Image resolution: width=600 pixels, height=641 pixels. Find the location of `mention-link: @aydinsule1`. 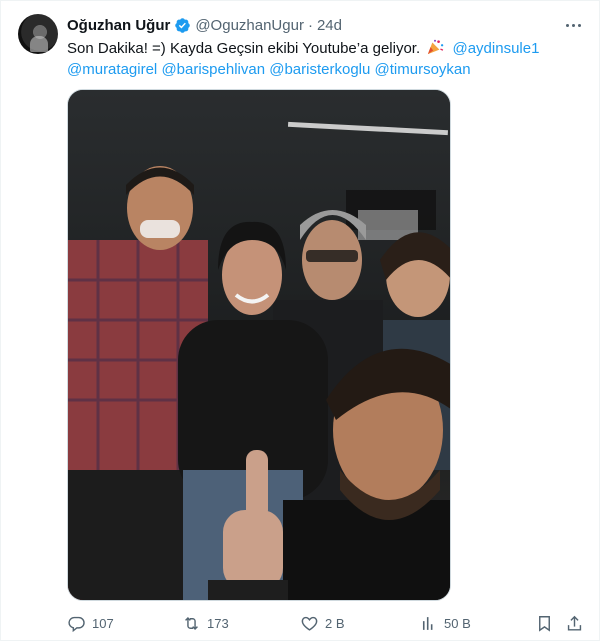

mention-link: @aydinsule1 is located at coordinates (495, 48).